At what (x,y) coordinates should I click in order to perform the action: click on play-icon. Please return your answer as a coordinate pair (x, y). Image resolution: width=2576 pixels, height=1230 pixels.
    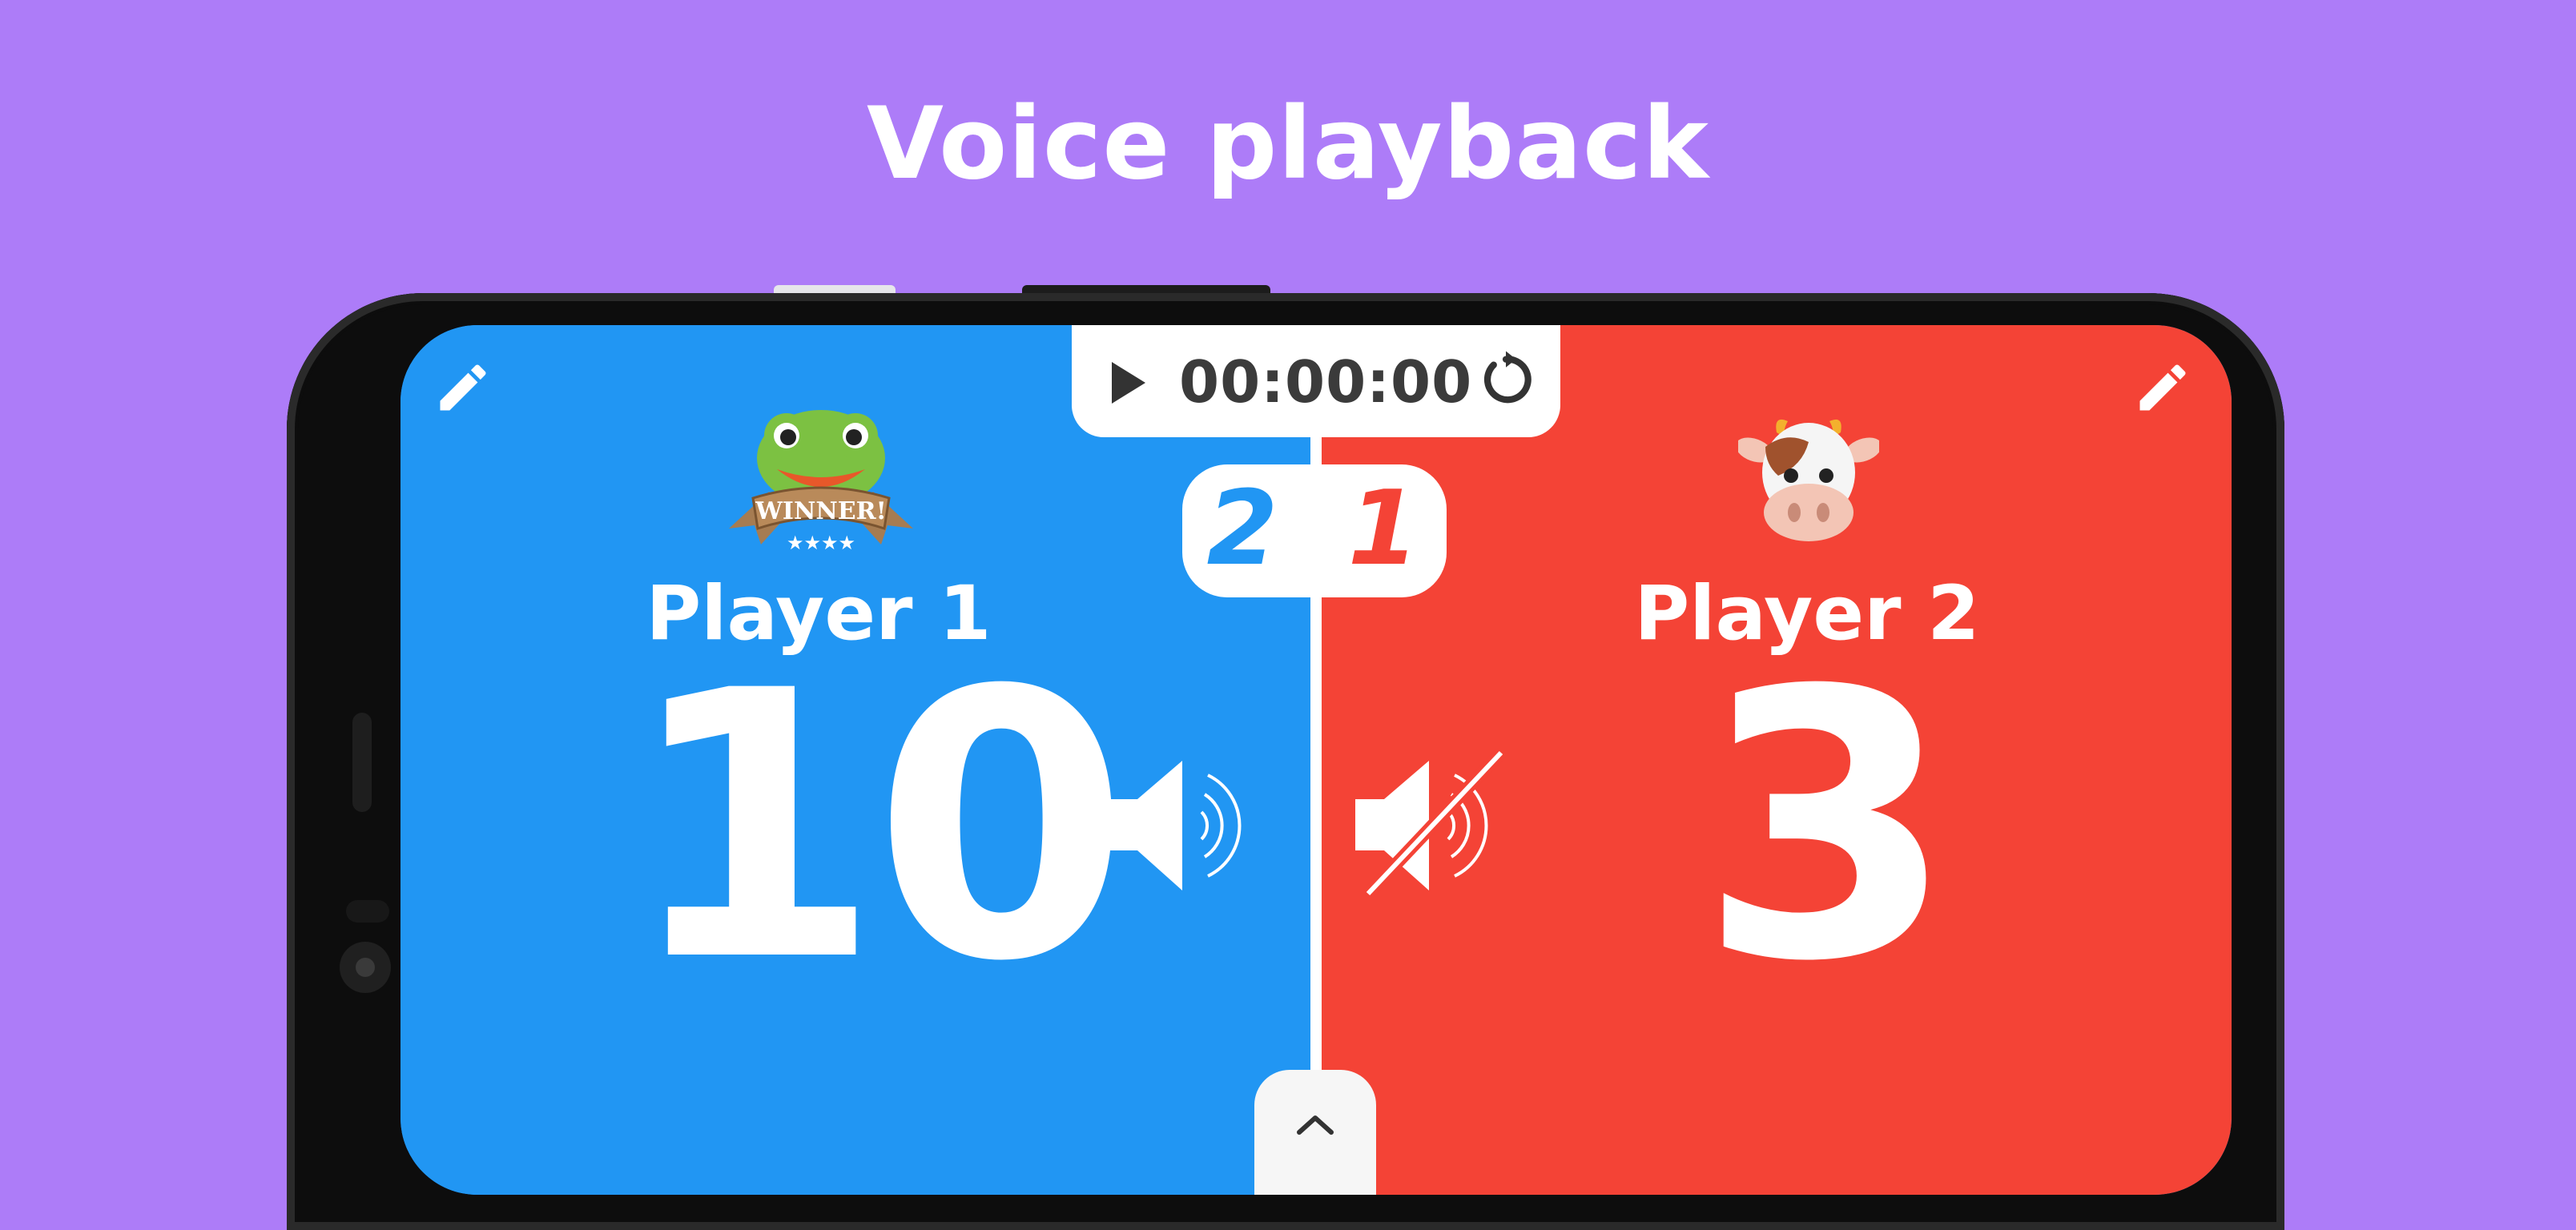
    Looking at the image, I should click on (1129, 383).